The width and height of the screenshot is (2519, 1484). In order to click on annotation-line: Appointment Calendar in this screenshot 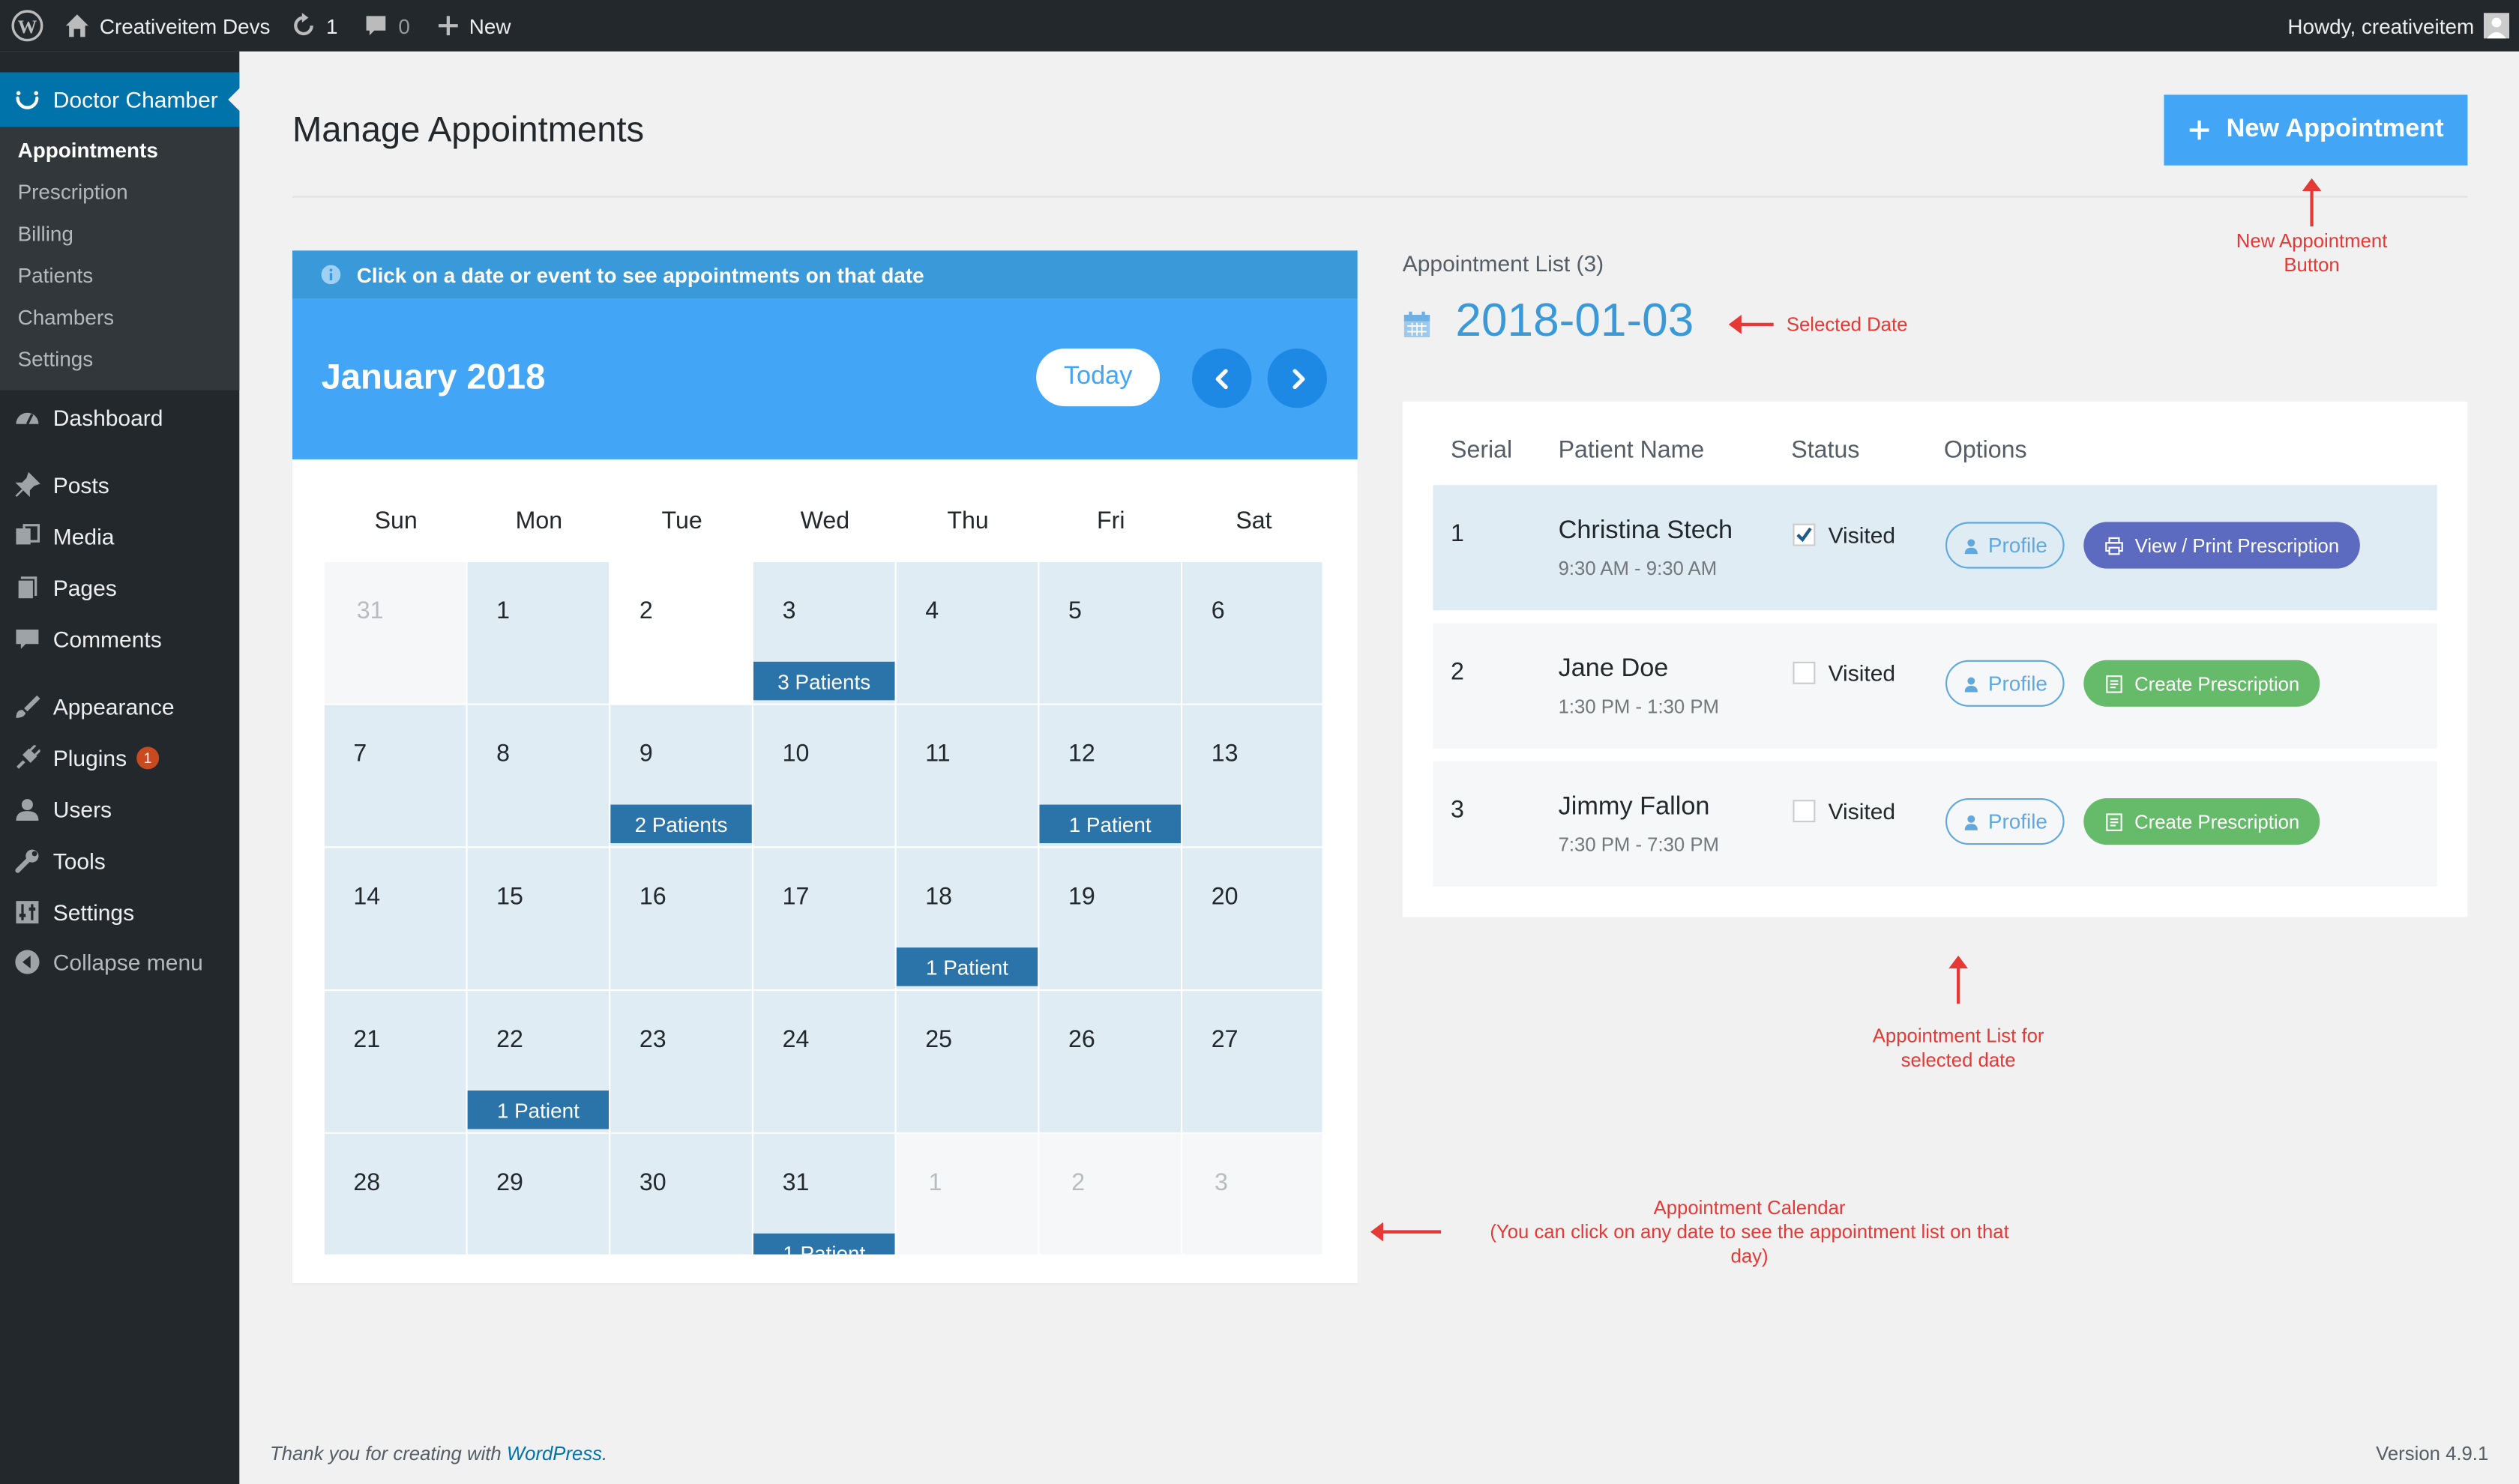, I will do `click(1749, 1208)`.